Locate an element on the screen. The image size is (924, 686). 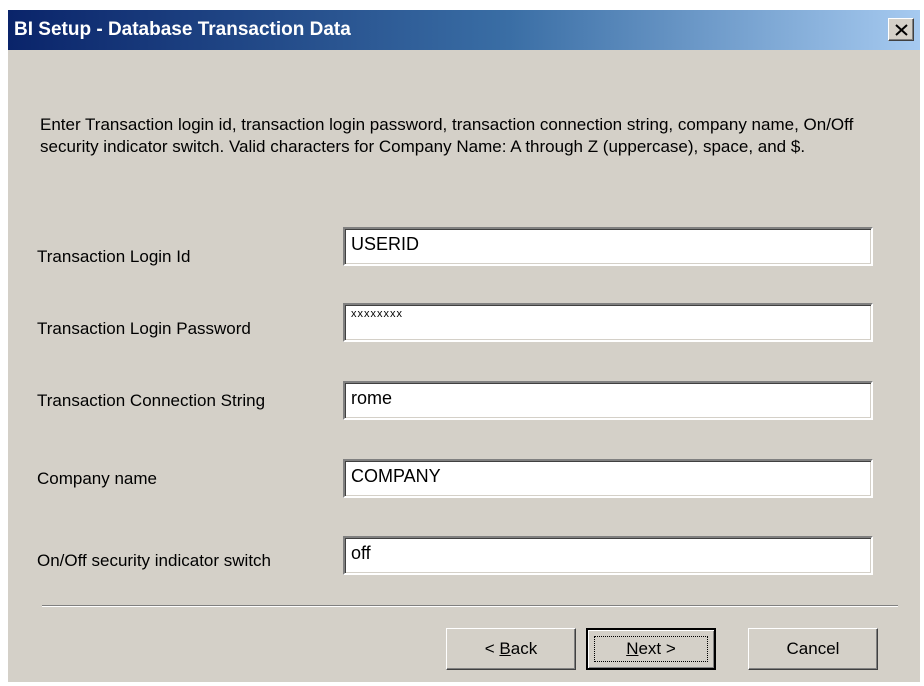
back-button: < Back is located at coordinates (511, 649).